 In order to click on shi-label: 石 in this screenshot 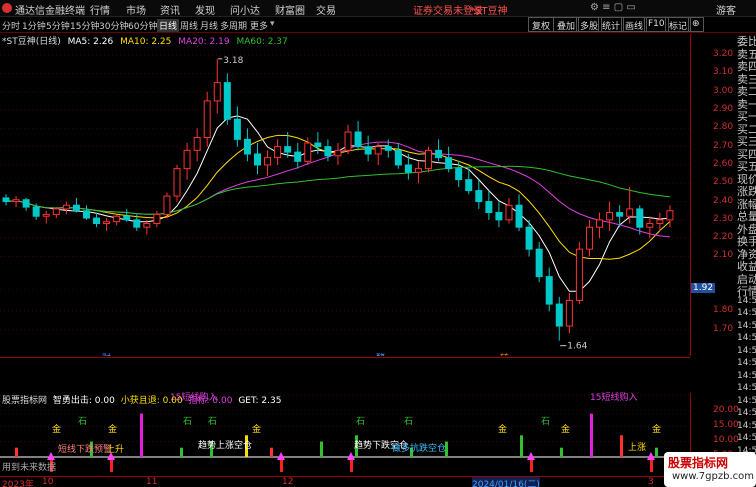, I will do `click(82, 422)`.